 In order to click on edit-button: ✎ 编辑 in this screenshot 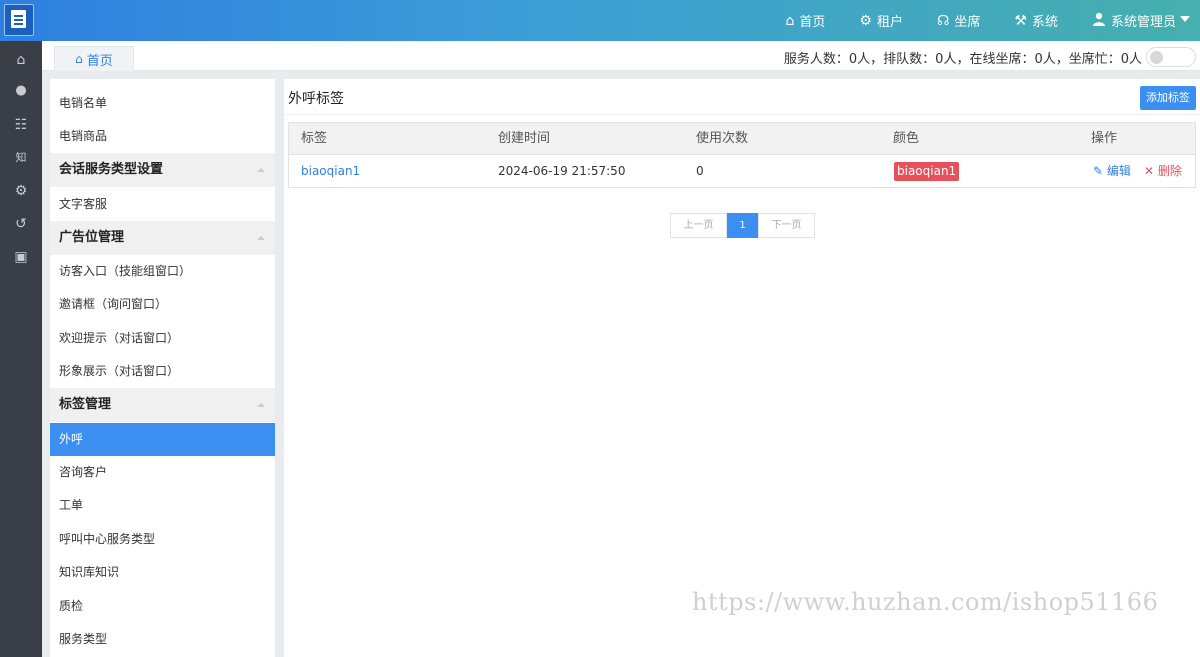, I will do `click(1112, 171)`.